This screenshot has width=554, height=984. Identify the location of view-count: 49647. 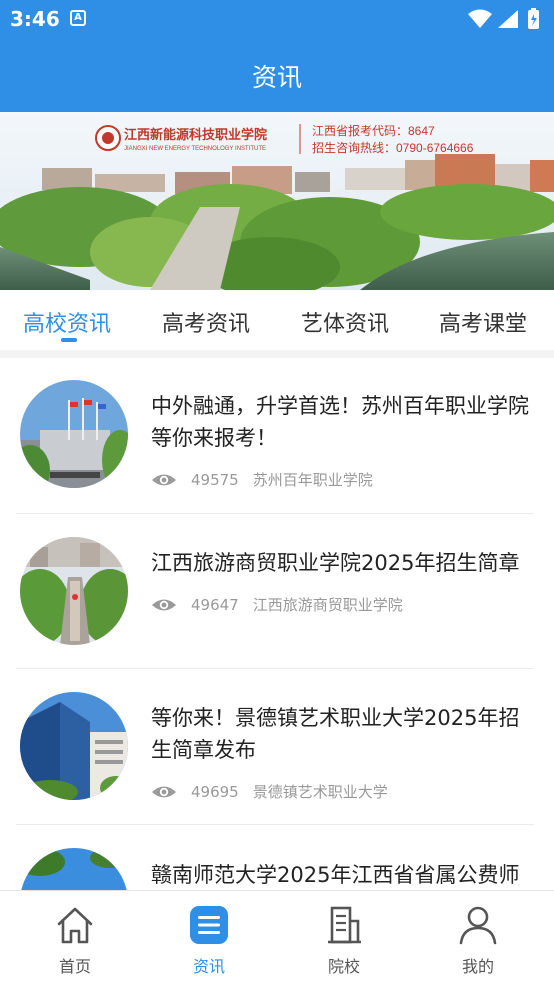
(215, 604).